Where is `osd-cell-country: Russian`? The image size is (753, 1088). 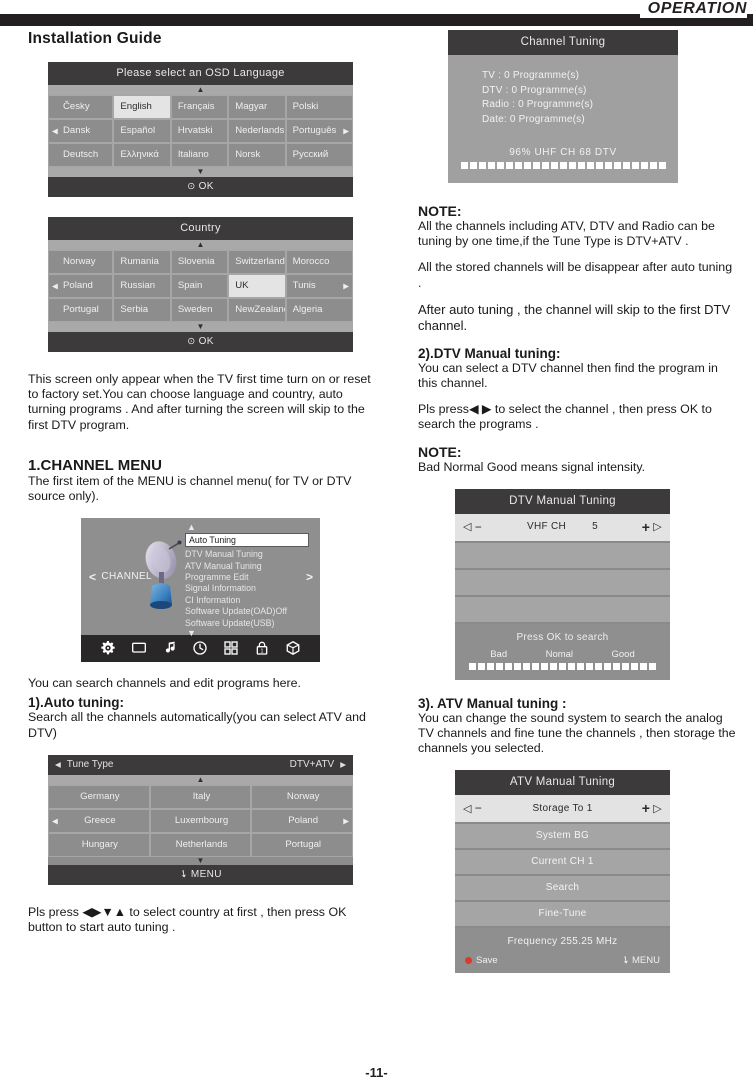
osd-cell-country: Russian is located at coordinates (142, 286).